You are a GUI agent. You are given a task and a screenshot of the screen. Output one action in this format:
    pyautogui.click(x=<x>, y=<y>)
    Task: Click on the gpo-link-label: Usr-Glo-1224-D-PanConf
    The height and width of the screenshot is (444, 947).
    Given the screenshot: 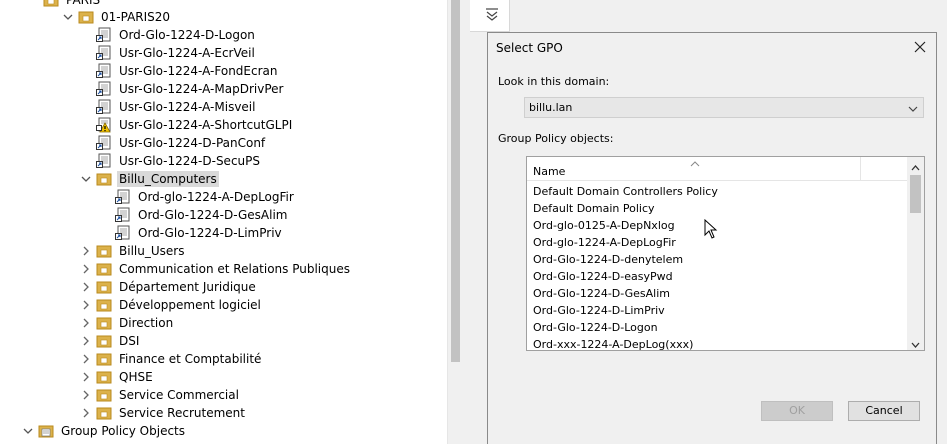 What is the action you would take?
    pyautogui.click(x=192, y=143)
    